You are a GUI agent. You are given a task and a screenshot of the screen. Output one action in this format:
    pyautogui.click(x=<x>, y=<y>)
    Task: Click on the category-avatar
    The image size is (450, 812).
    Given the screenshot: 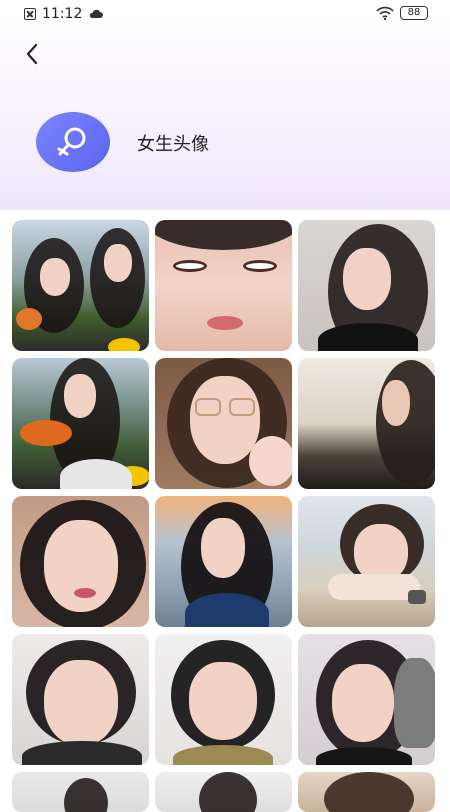 What is the action you would take?
    pyautogui.click(x=73, y=142)
    